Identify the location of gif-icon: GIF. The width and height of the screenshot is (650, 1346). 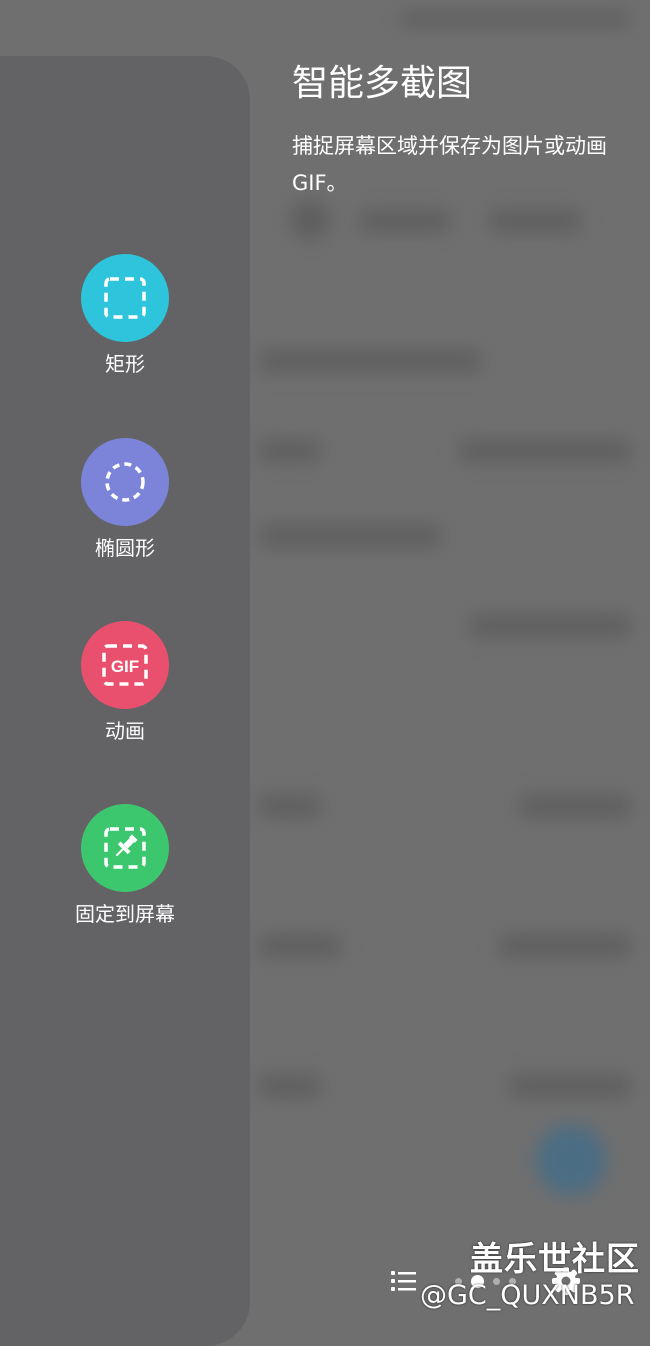
(125, 665).